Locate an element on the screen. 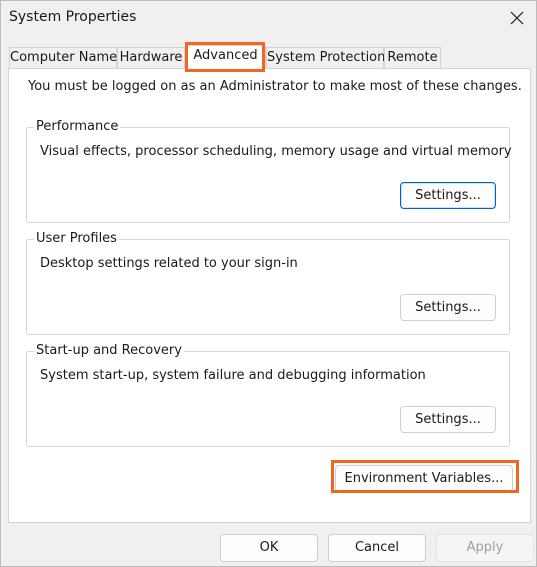  performance-label: Performance is located at coordinates (77, 126).